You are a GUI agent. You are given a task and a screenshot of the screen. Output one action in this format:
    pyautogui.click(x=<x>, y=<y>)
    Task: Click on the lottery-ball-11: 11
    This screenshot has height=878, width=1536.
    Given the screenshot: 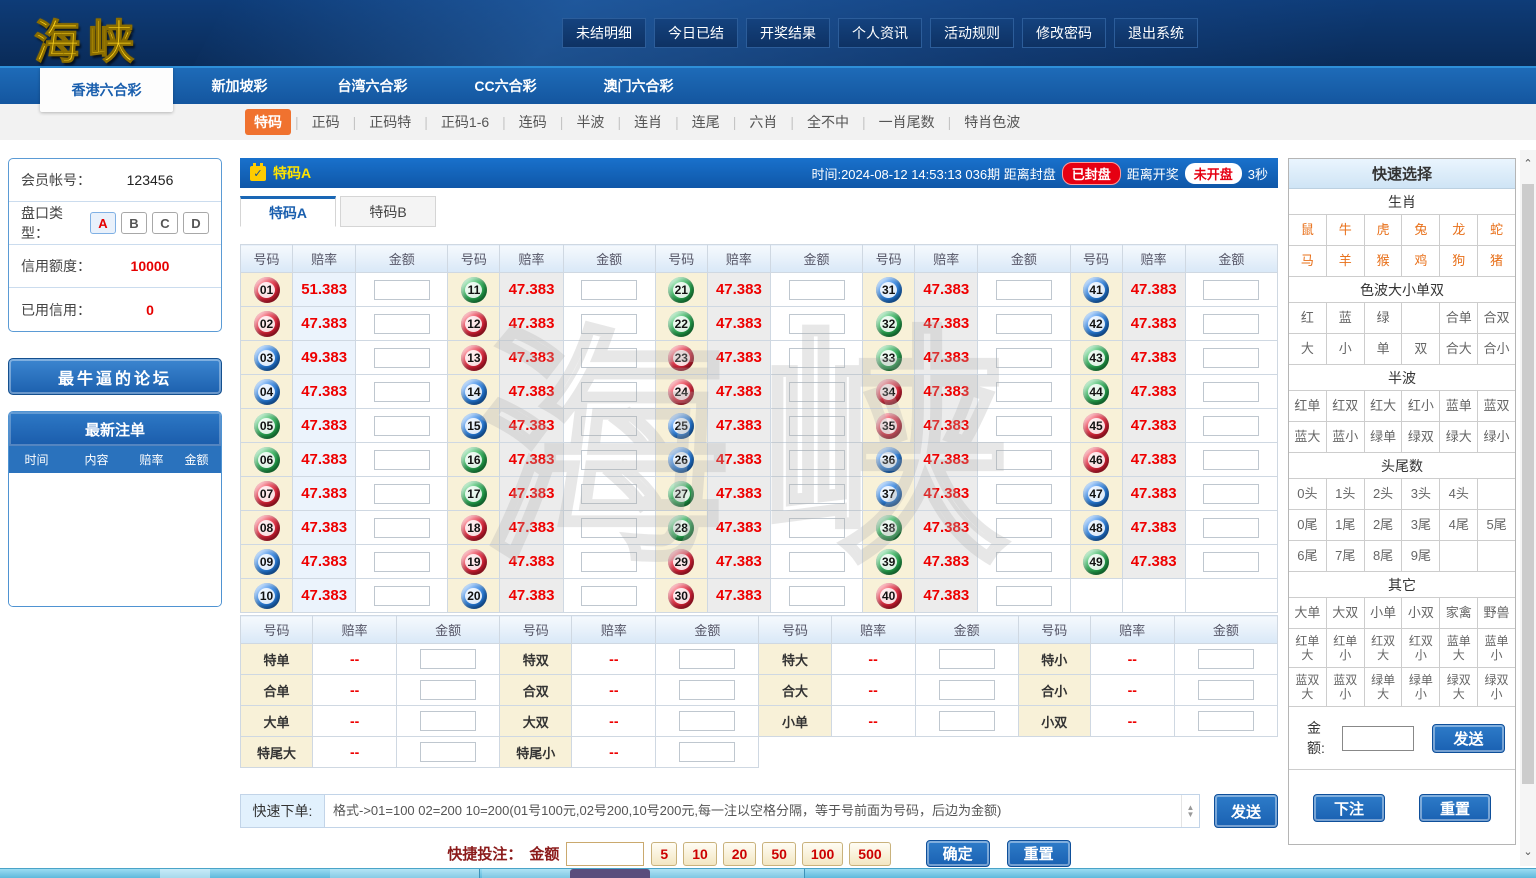 What is the action you would take?
    pyautogui.click(x=473, y=289)
    